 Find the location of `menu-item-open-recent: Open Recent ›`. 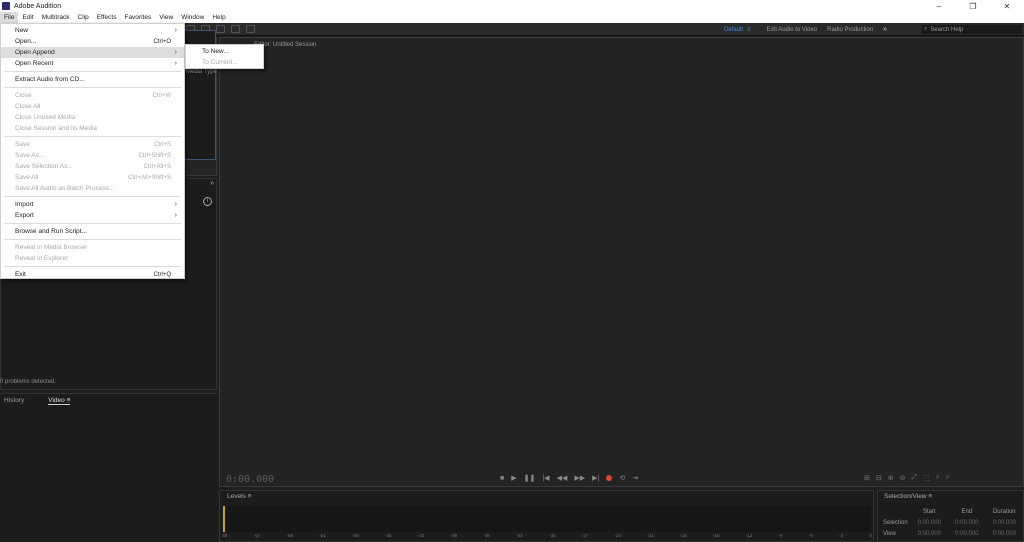

menu-item-open-recent: Open Recent › is located at coordinates (92, 63).